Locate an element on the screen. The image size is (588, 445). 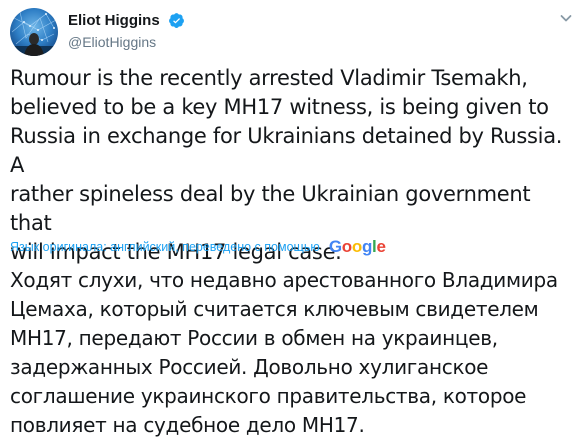
author-block: Eliot Higgins @EliotHiggins is located at coordinates (126, 31).